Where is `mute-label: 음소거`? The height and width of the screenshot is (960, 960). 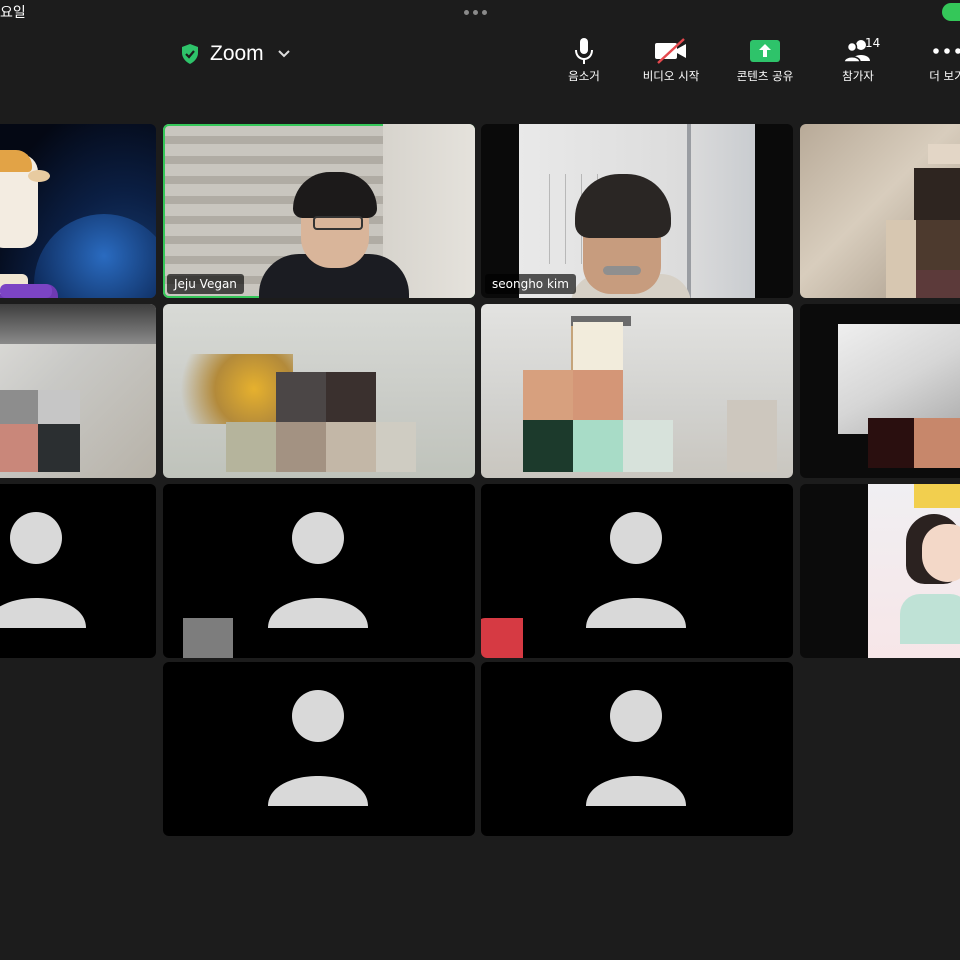
mute-label: 음소거 is located at coordinates (584, 76).